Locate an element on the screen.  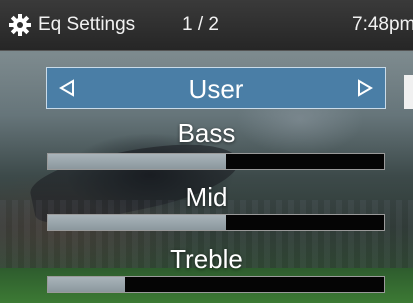
eq-preset-value: User is located at coordinates (216, 89).